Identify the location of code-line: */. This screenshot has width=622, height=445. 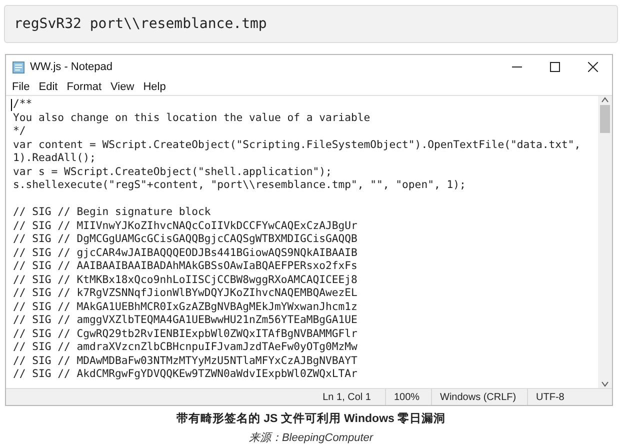
(19, 131).